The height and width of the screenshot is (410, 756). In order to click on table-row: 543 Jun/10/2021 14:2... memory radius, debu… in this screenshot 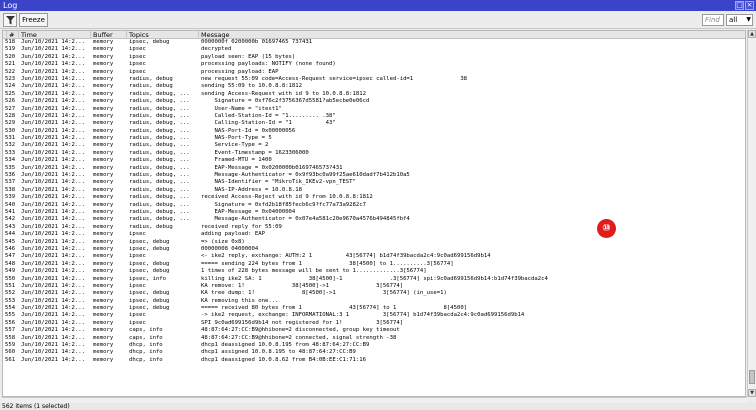, I will do `click(374, 227)`.